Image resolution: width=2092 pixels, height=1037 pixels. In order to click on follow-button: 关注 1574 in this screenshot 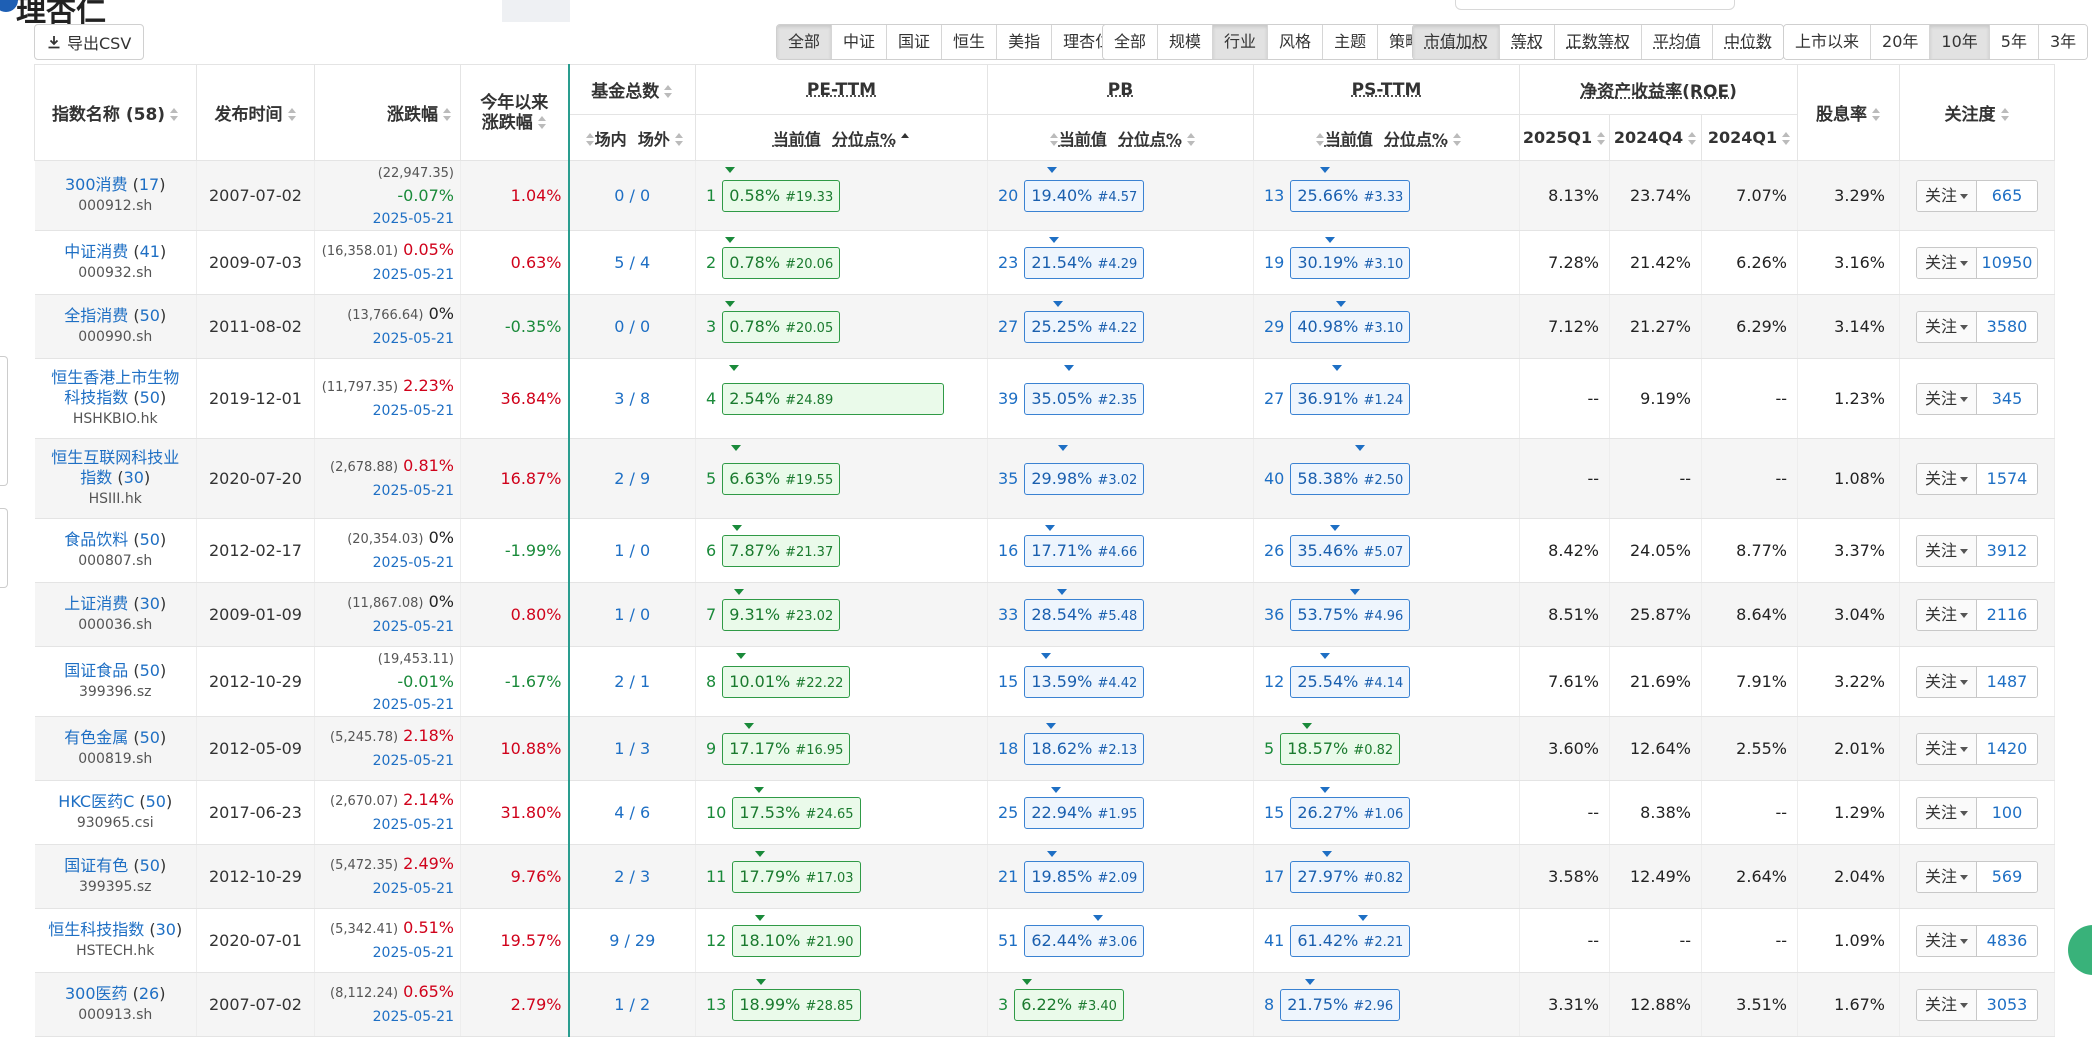, I will do `click(1976, 478)`.